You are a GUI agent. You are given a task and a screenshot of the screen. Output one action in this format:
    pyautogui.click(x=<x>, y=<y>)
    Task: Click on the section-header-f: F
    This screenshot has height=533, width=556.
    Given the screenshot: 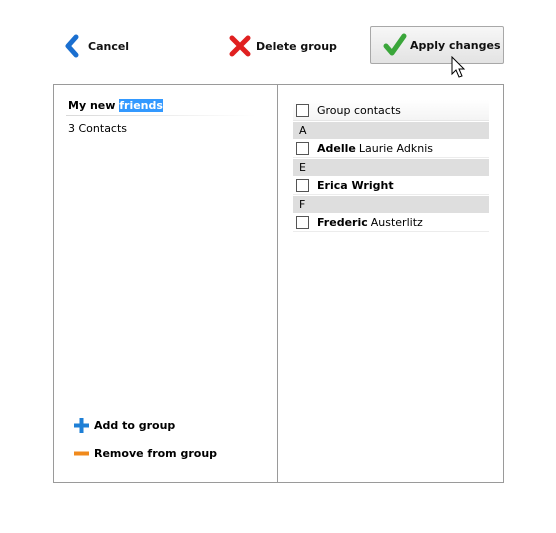 What is the action you would take?
    pyautogui.click(x=391, y=204)
    